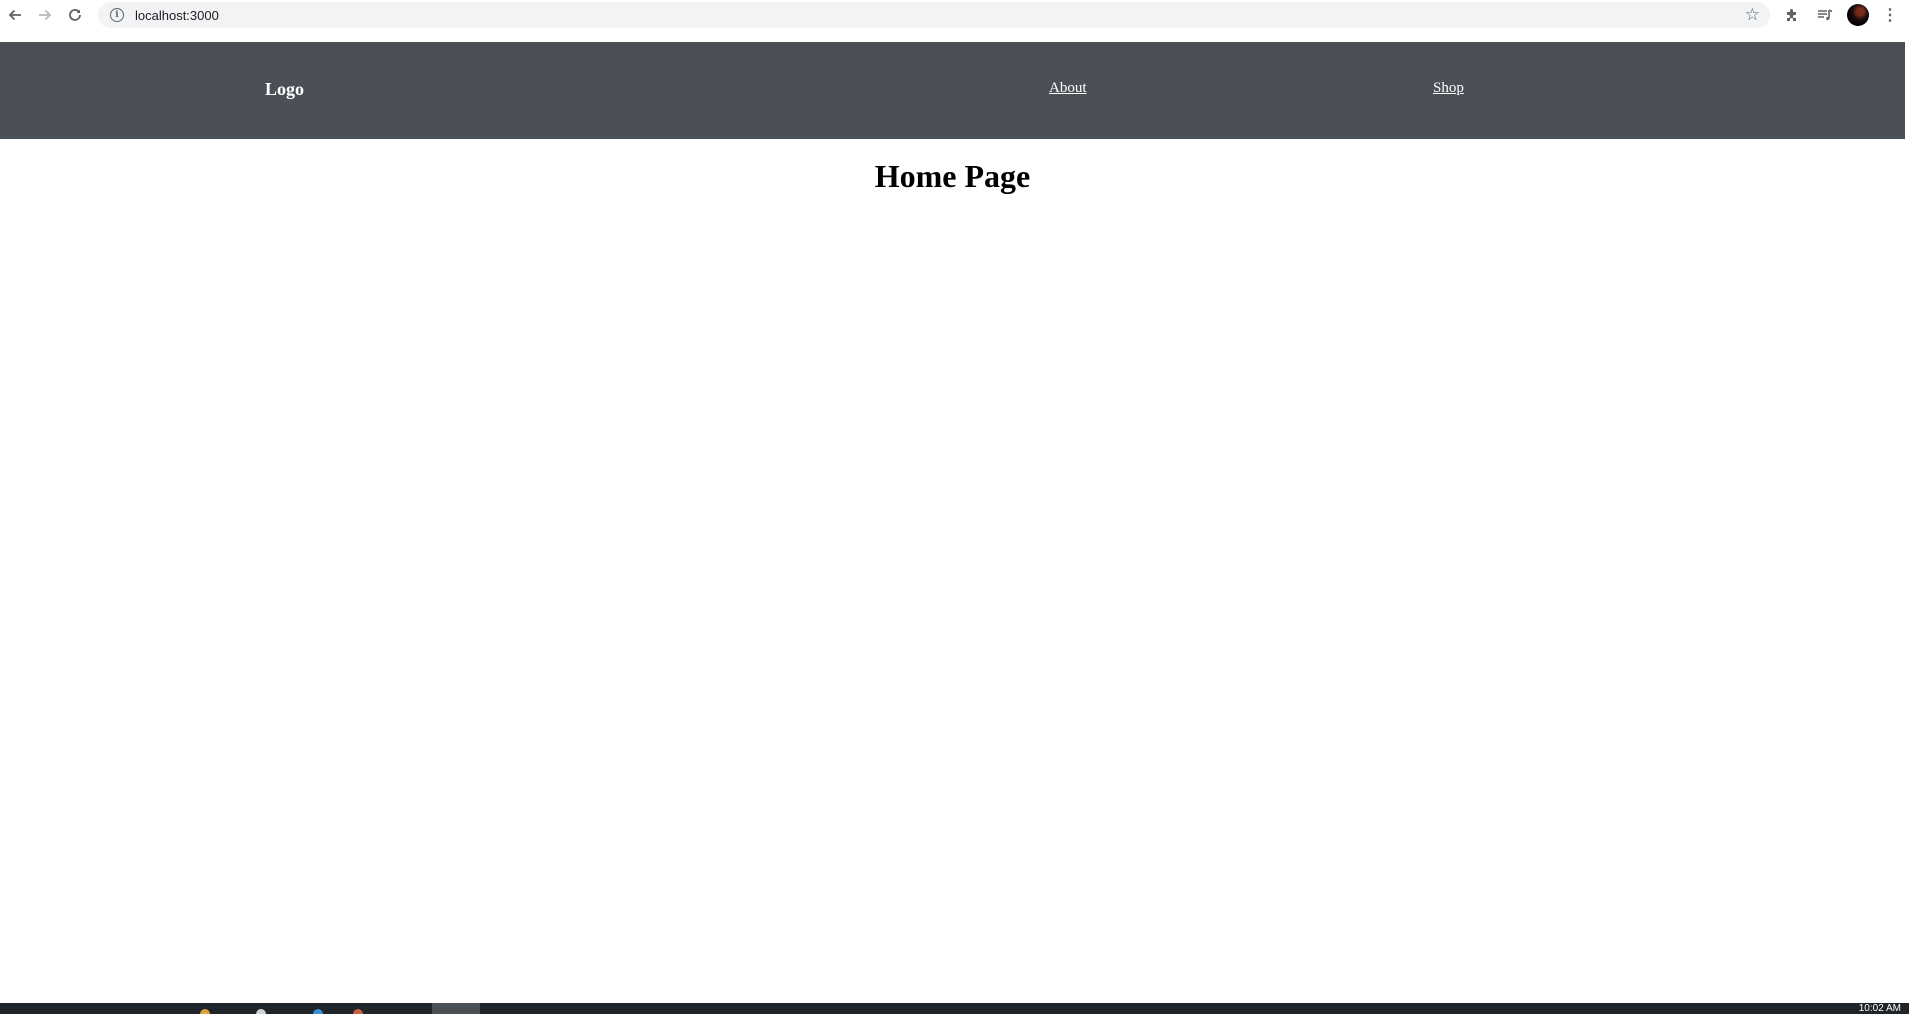 The image size is (1909, 1014). What do you see at coordinates (934, 15) in the screenshot?
I see `address-bar: i localhost:3000 ☆` at bounding box center [934, 15].